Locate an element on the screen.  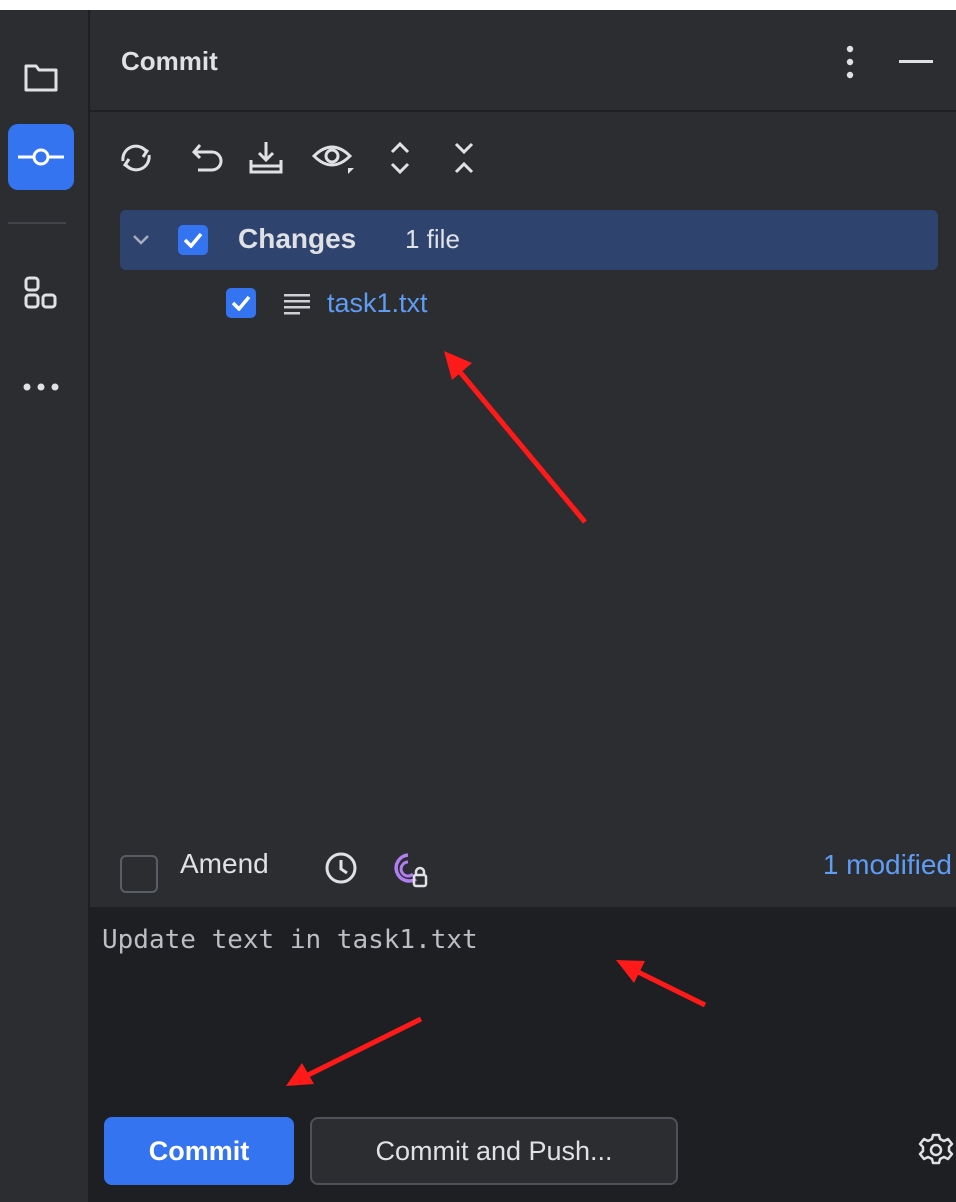
shelve-icon is located at coordinates (266, 158).